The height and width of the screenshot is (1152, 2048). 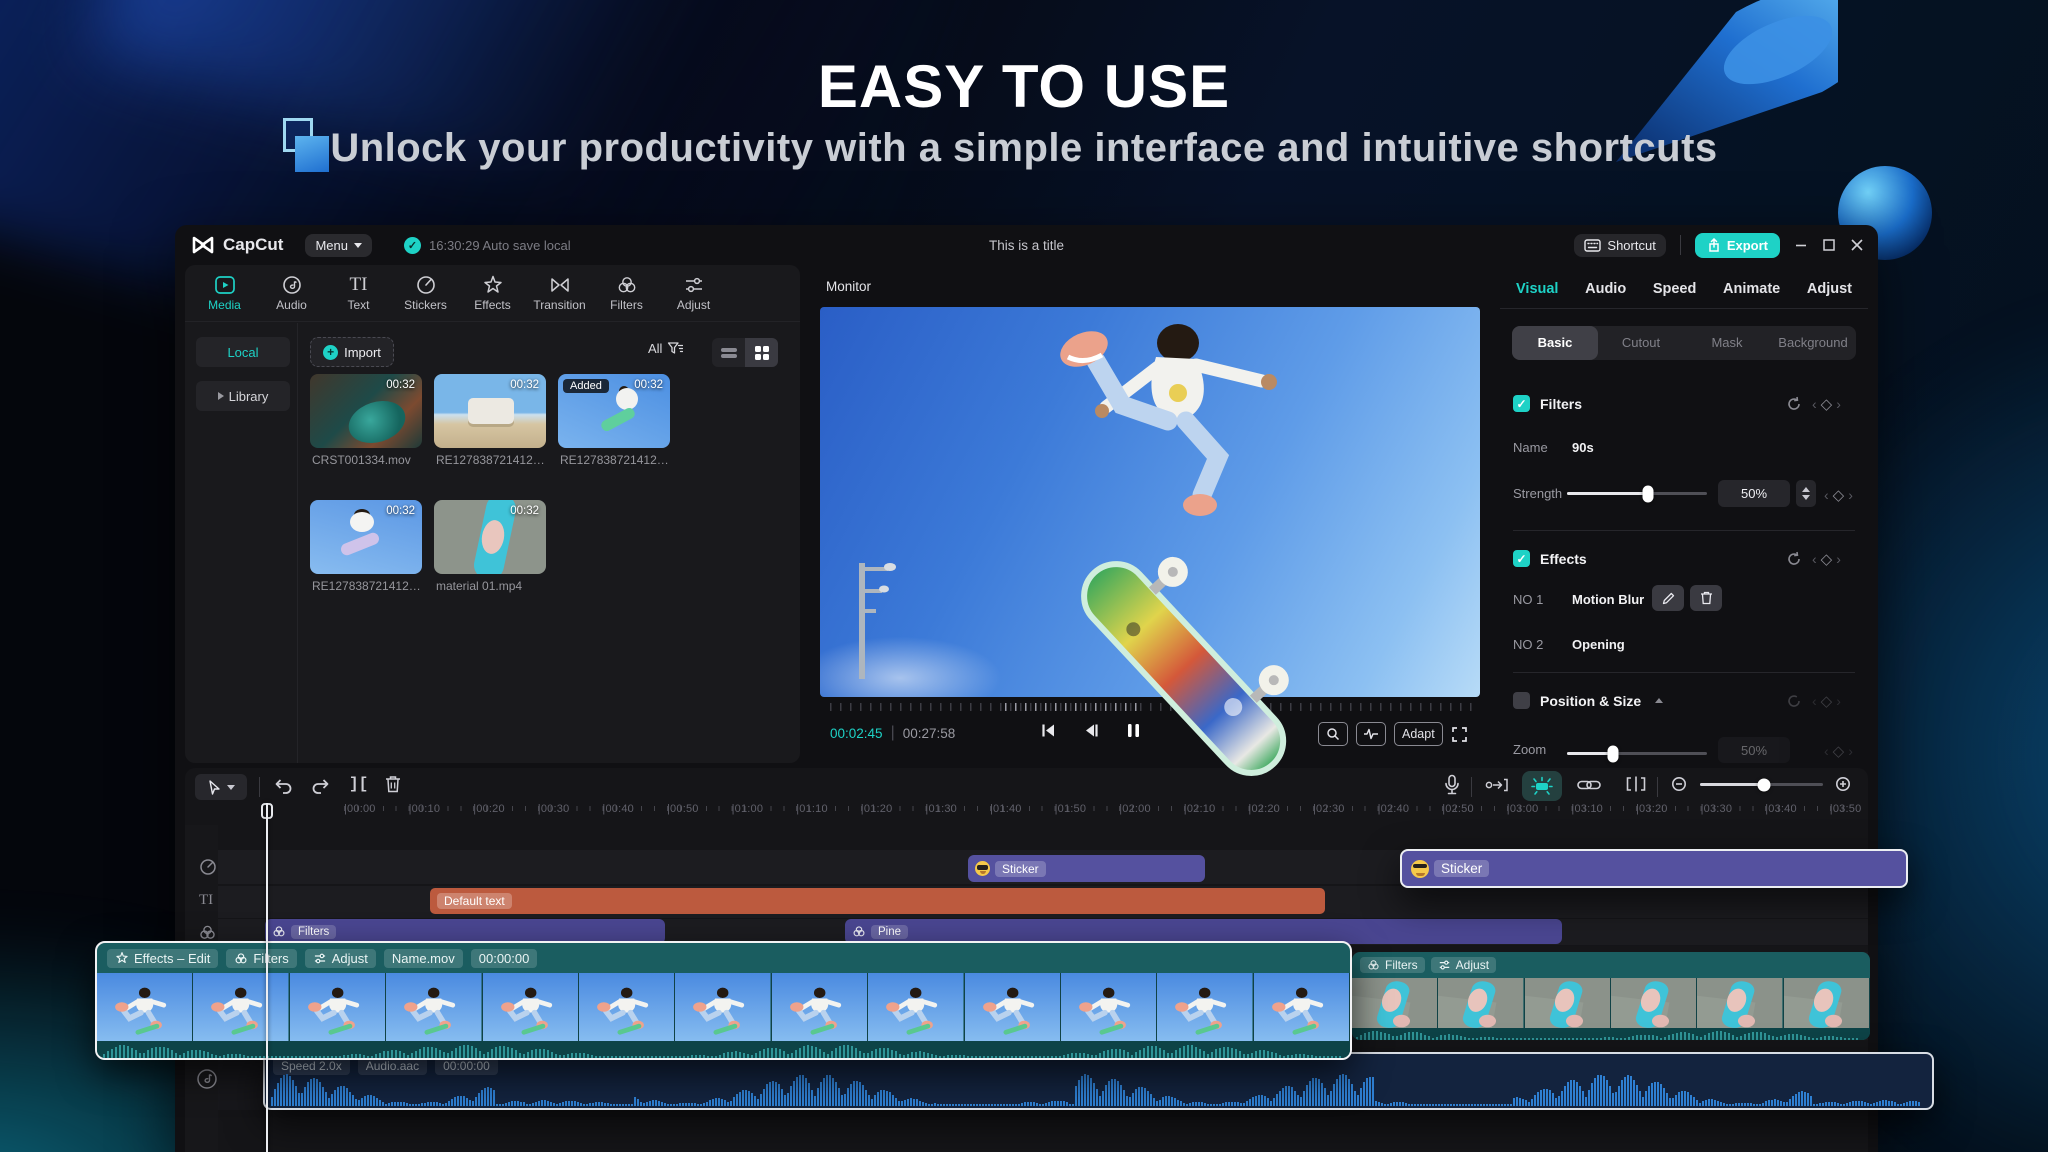 What do you see at coordinates (1459, 734) in the screenshot?
I see `fullscreen-button` at bounding box center [1459, 734].